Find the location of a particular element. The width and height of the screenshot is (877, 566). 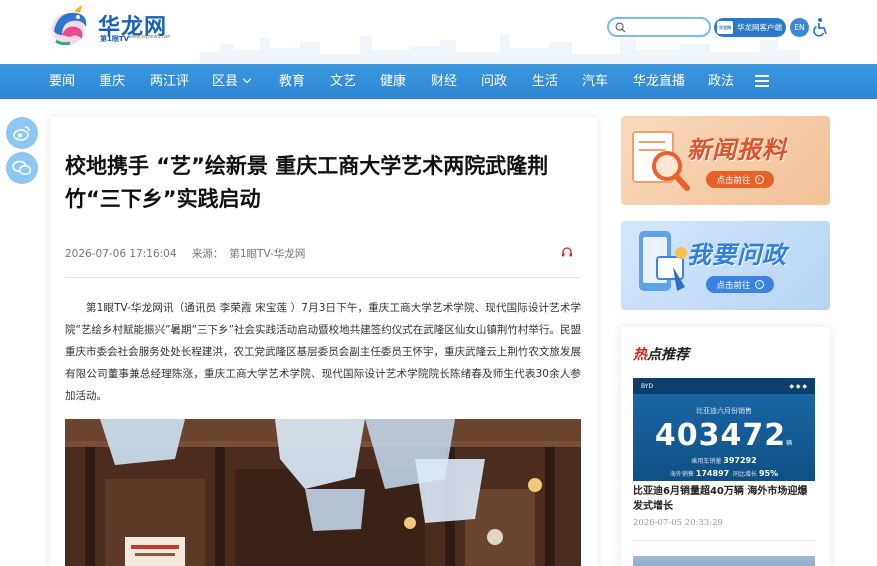

news-tip-go-label: 点击前往 is located at coordinates (733, 180).